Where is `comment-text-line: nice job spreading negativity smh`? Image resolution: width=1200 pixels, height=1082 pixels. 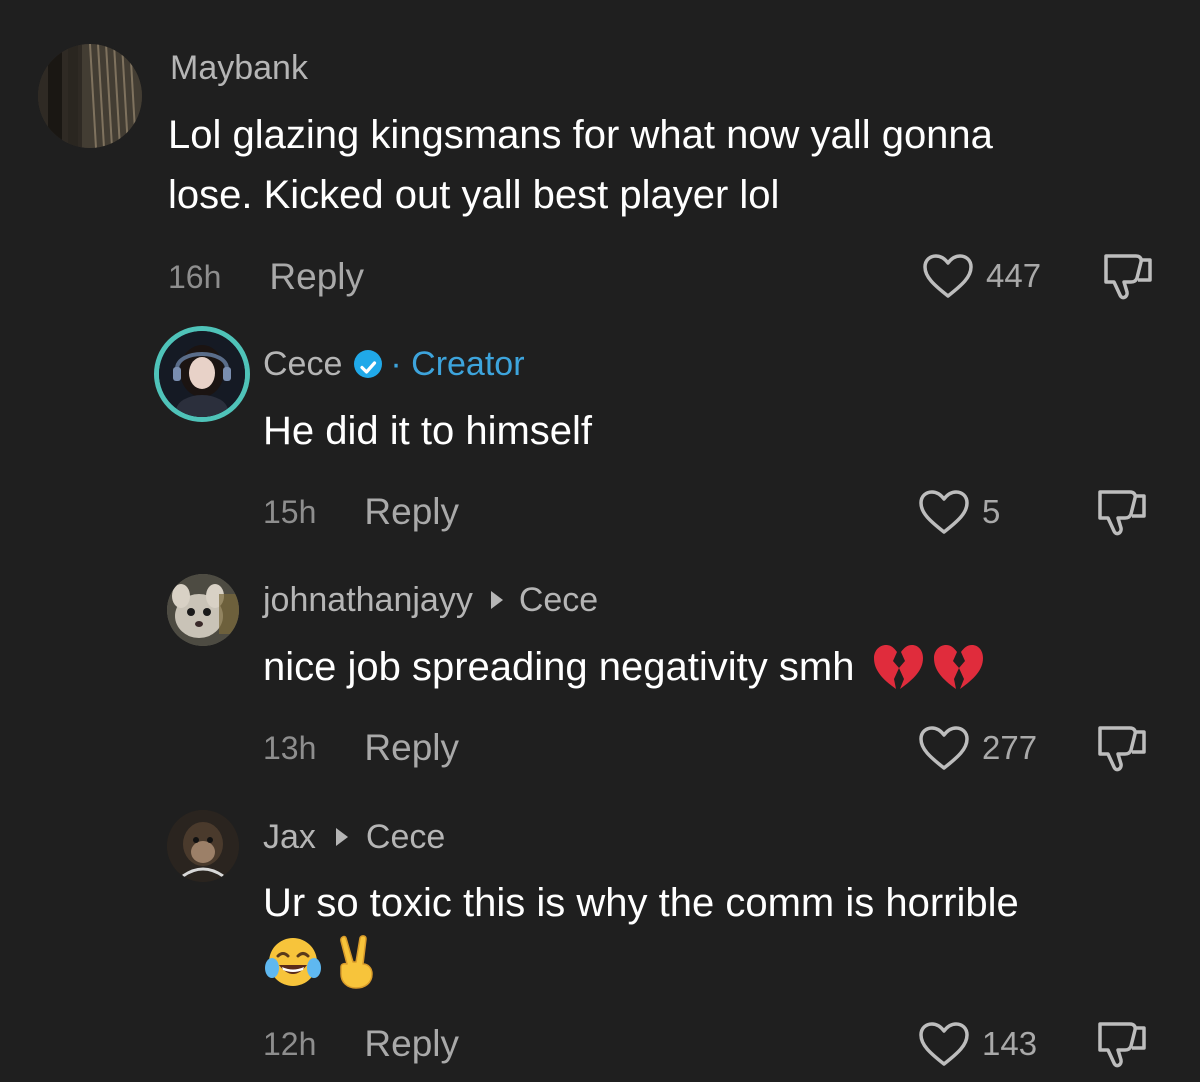 comment-text-line: nice job spreading negativity smh is located at coordinates (559, 667).